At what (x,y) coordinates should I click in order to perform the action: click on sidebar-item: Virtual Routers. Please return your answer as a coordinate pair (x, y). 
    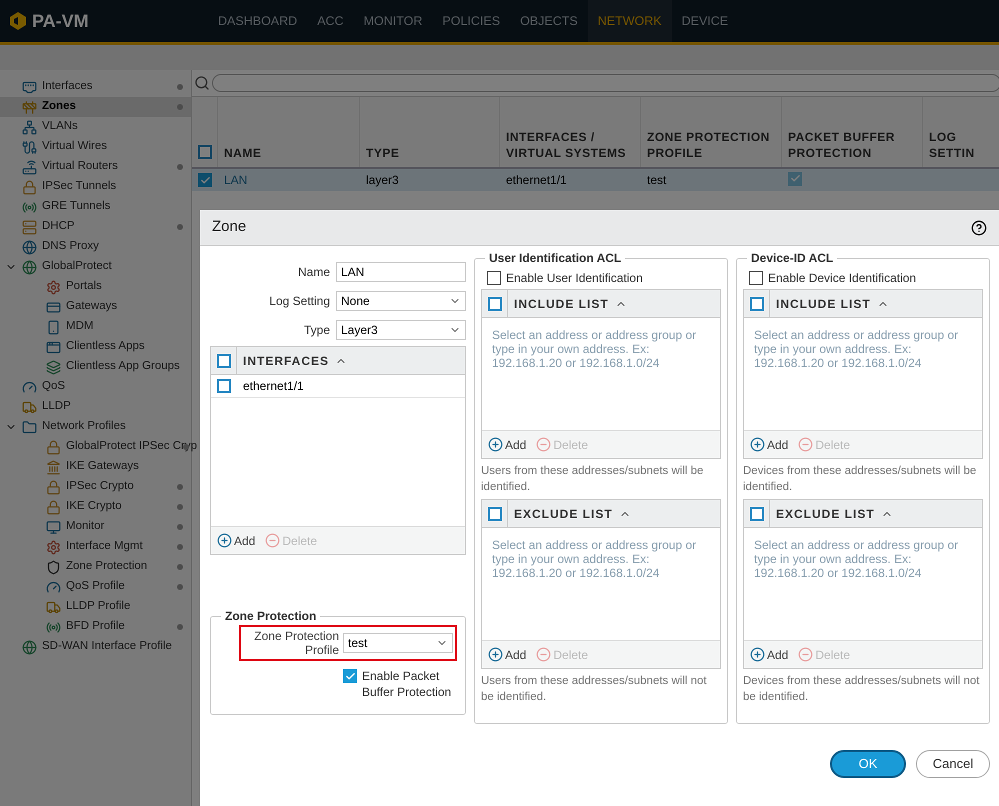
    Looking at the image, I should click on (95, 167).